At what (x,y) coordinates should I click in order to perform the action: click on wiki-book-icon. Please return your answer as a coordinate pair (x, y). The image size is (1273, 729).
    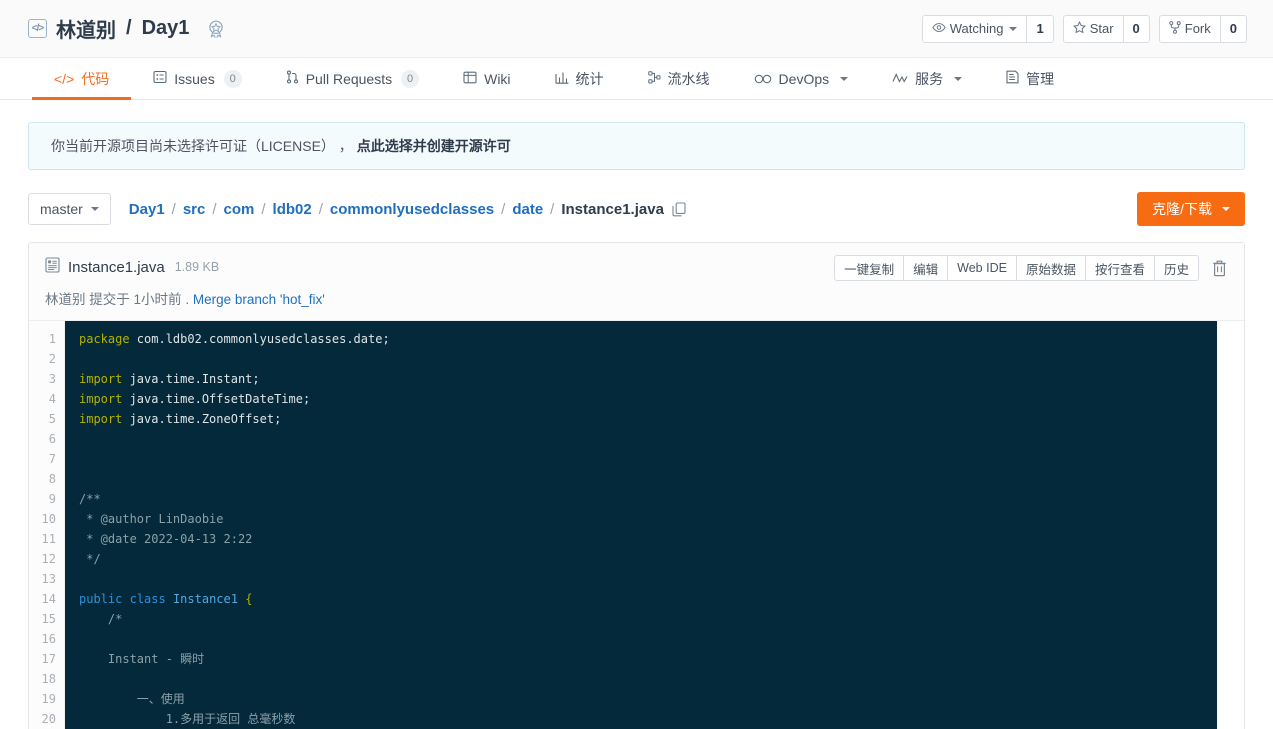
    Looking at the image, I should click on (470, 79).